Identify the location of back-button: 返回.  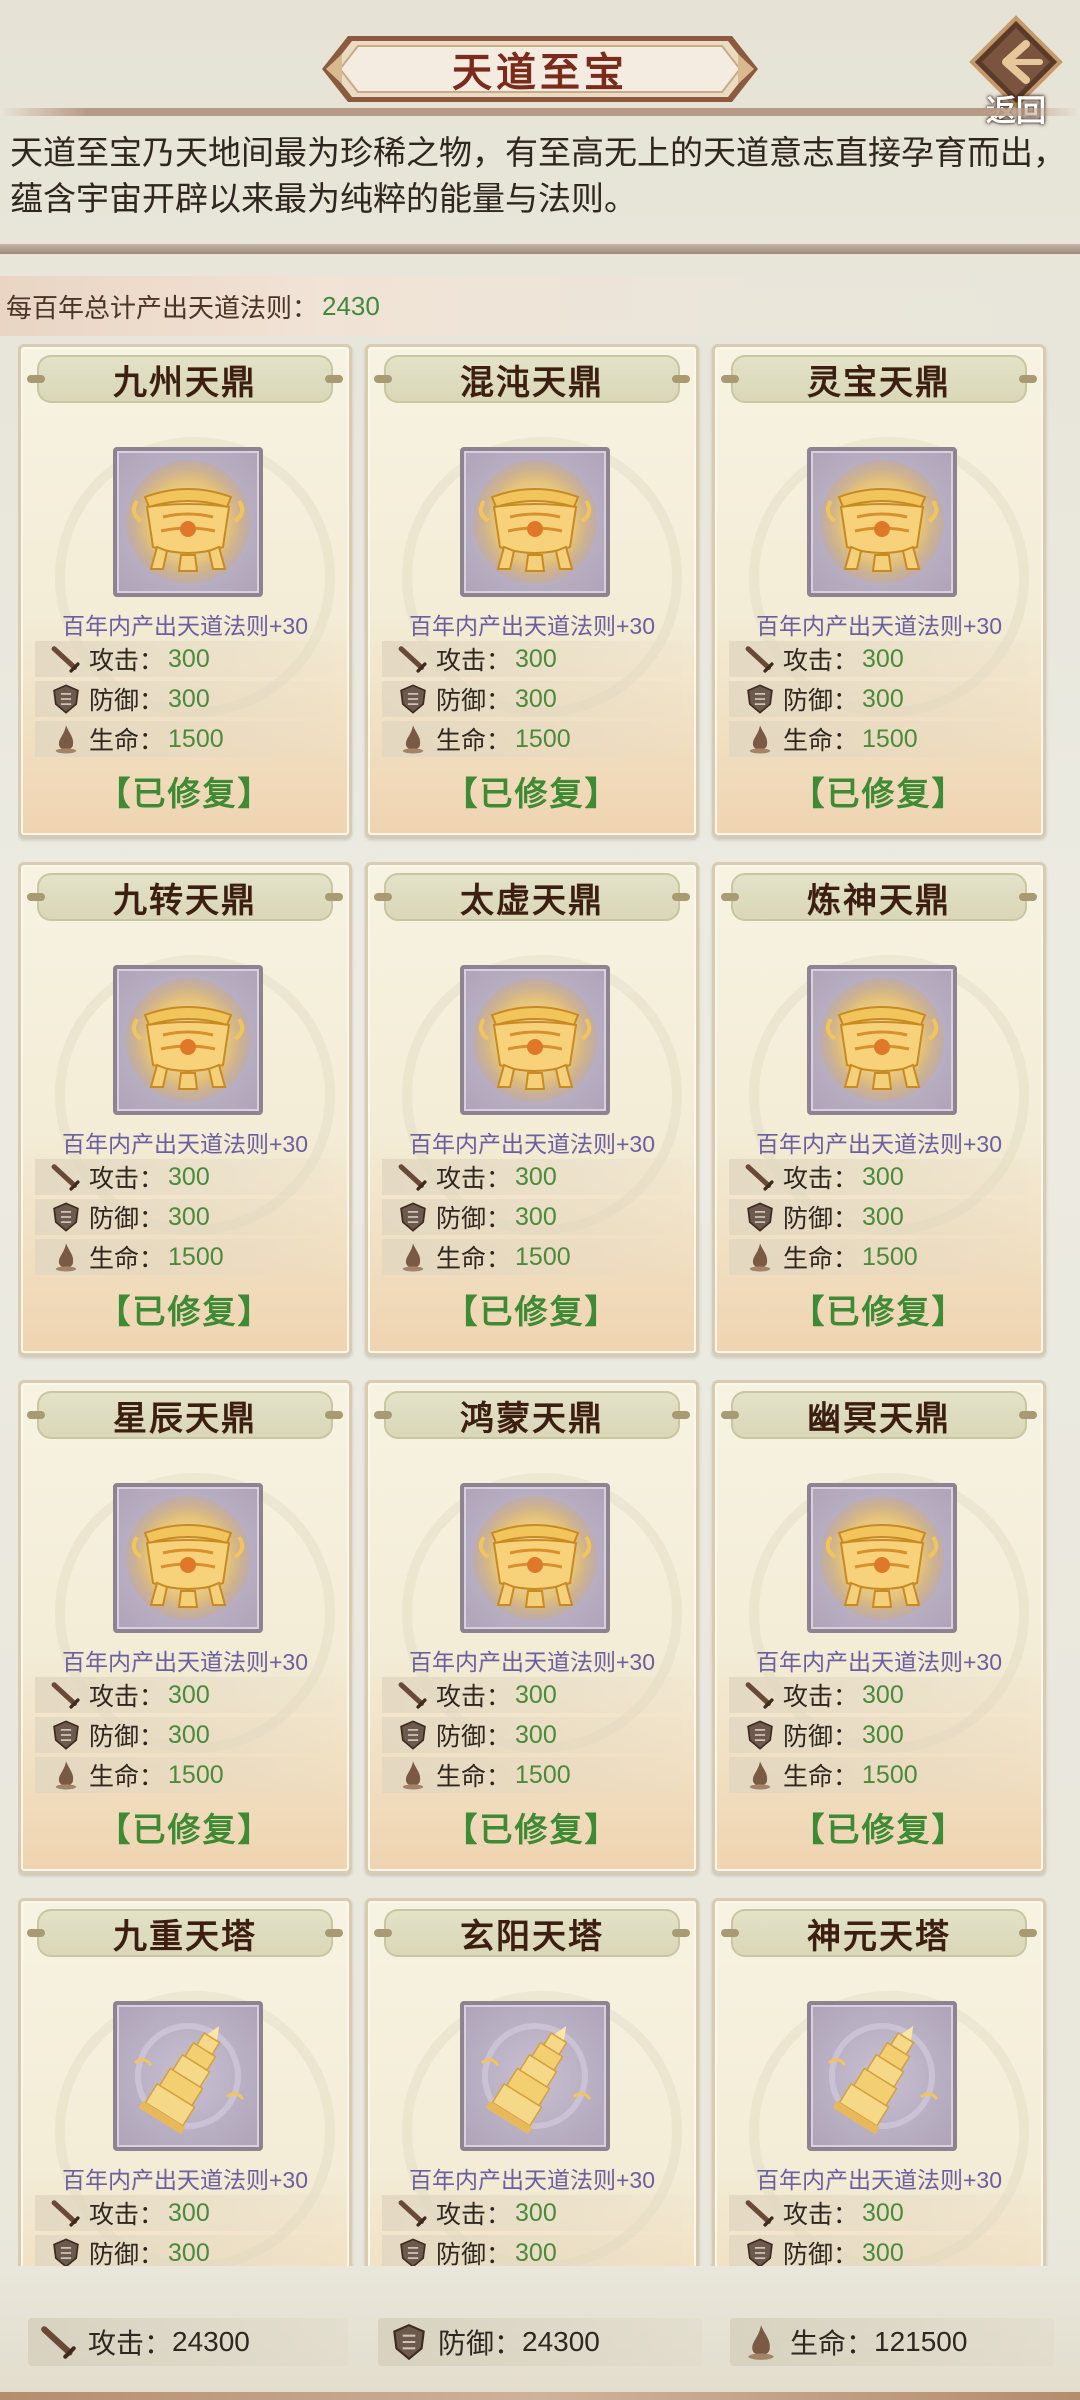
(1016, 71).